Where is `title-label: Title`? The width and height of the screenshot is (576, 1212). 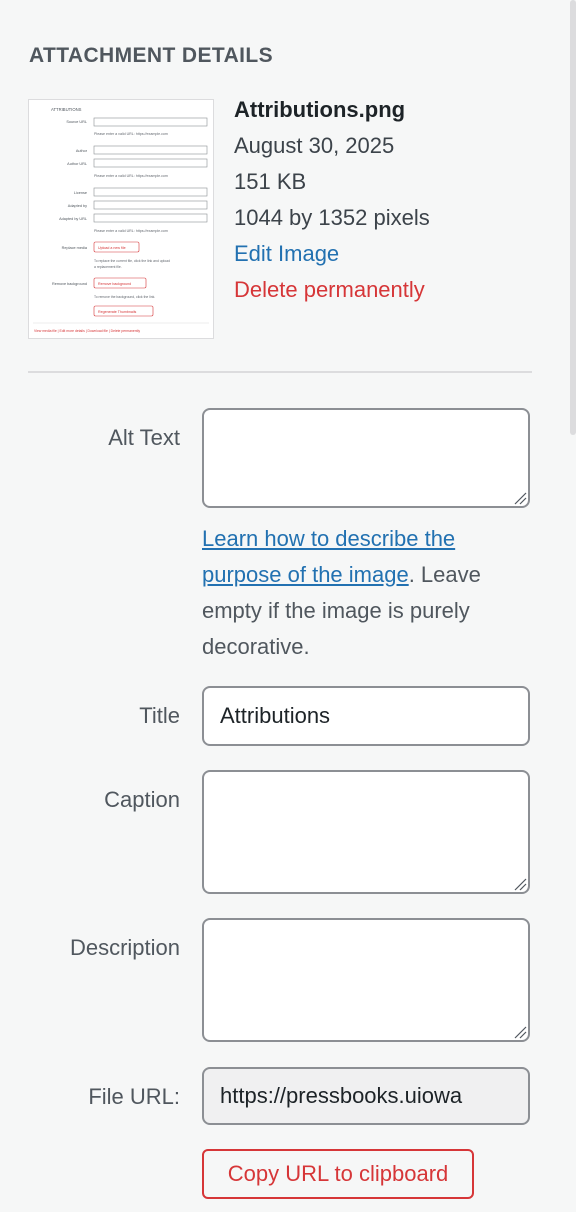
title-label: Title is located at coordinates (159, 715).